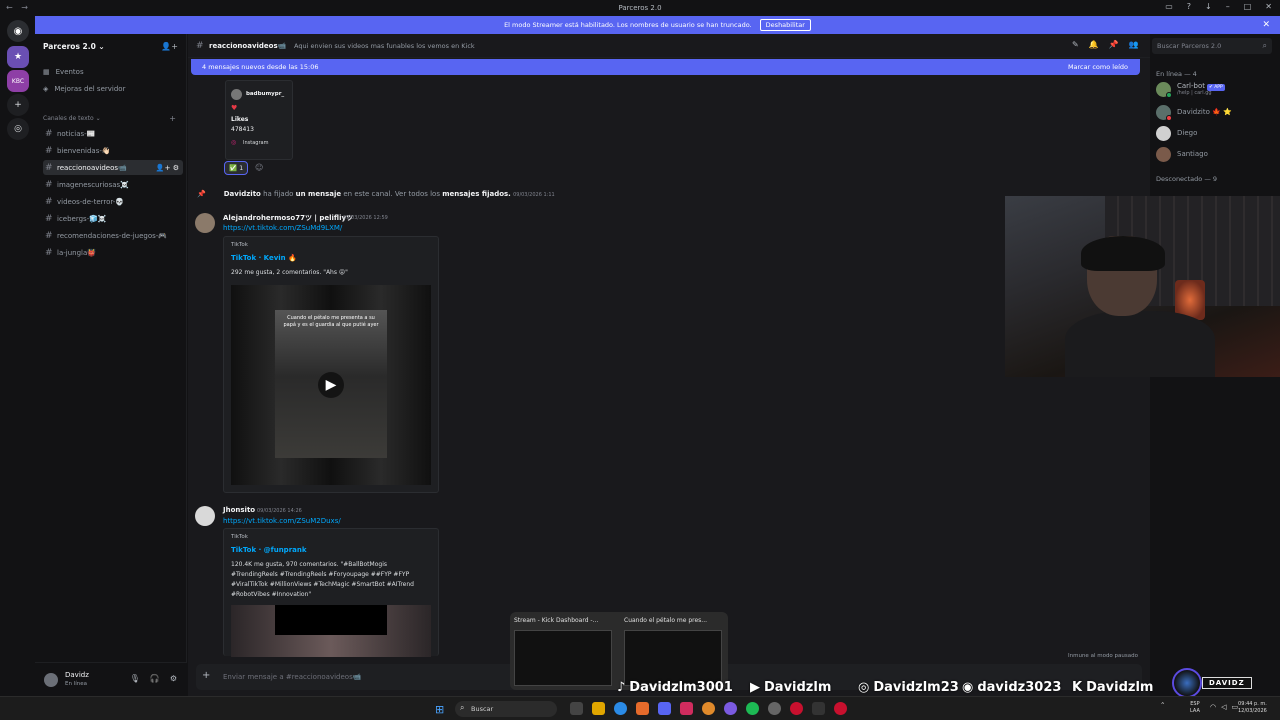  I want to click on add-reaction-icon: ☺, so click(259, 167).